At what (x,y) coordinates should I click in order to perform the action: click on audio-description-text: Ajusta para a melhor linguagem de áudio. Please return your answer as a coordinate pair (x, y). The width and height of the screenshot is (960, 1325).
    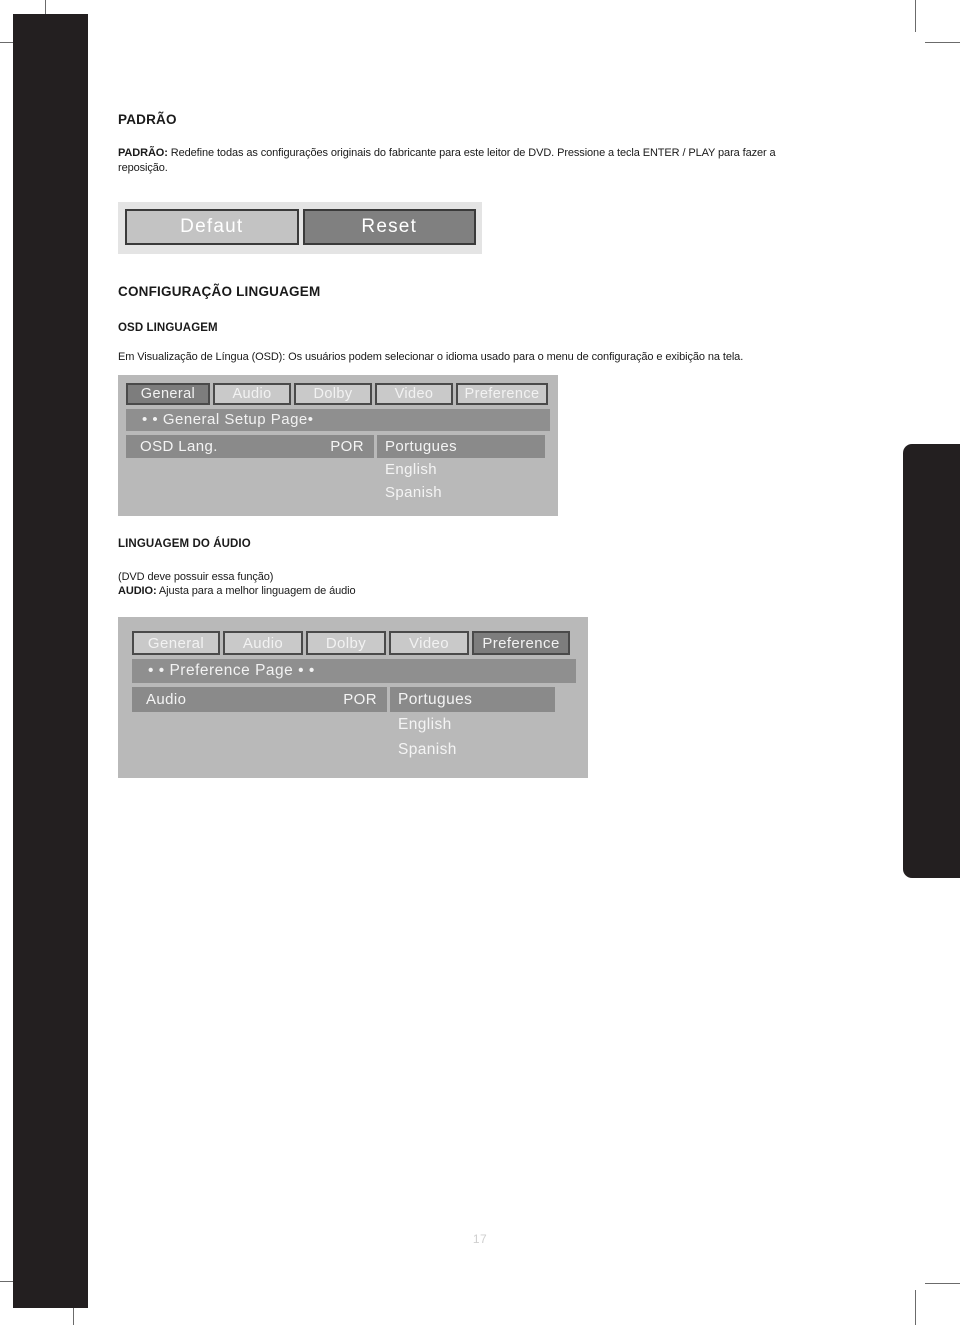
    Looking at the image, I should click on (256, 591).